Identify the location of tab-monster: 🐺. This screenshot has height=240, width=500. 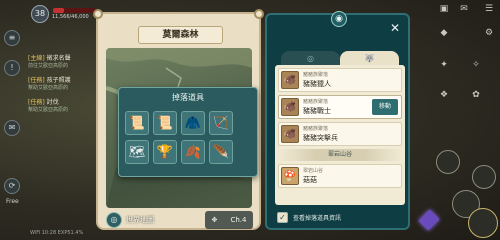
(369, 58).